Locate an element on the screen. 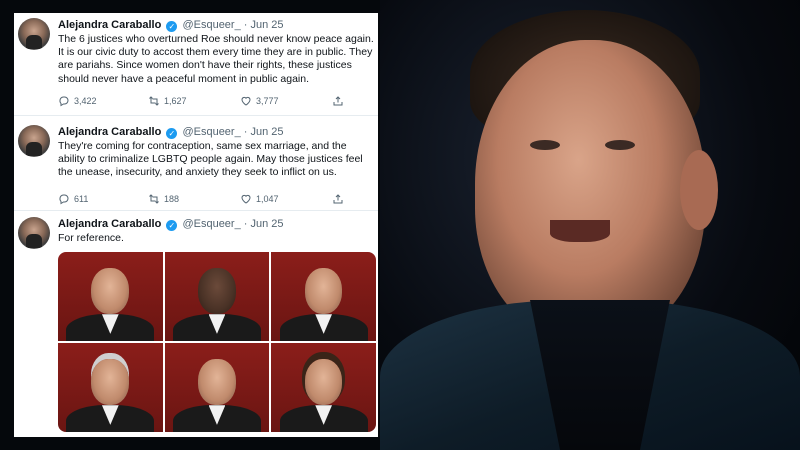 The image size is (800, 450). retweet-button: 1,627 is located at coordinates (167, 101).